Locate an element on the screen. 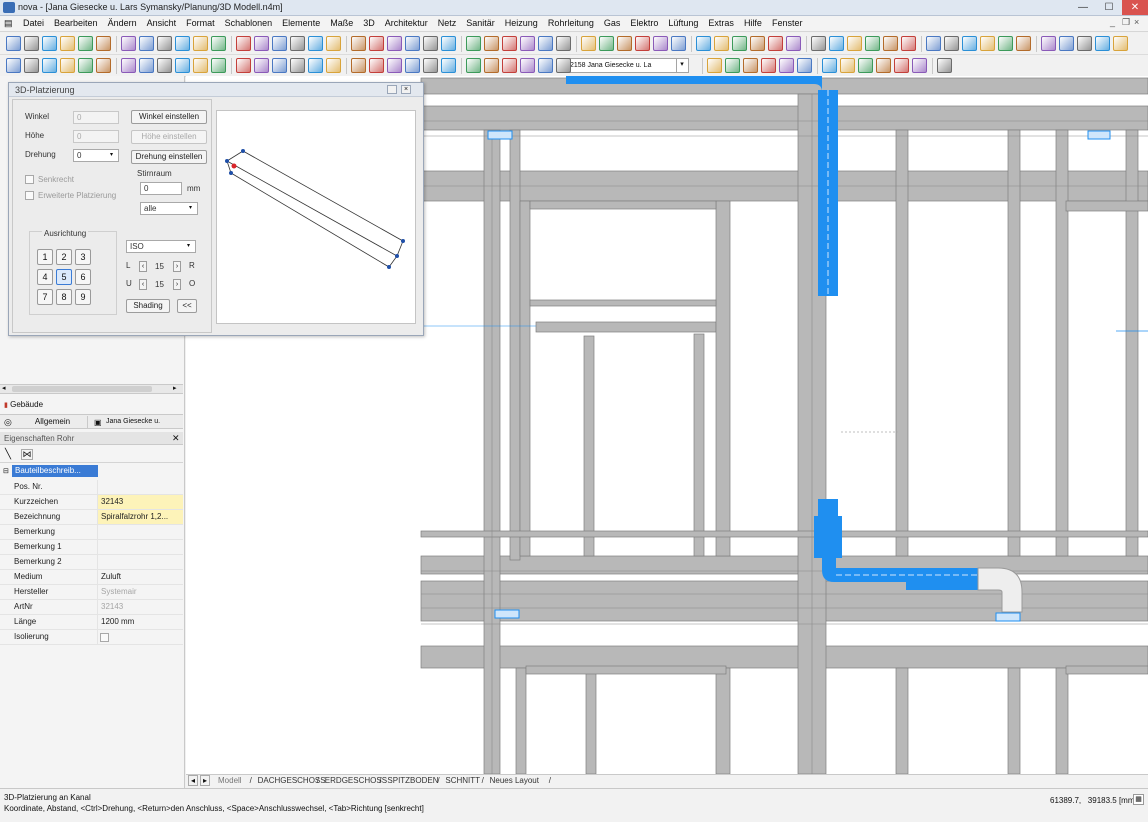 The width and height of the screenshot is (1148, 822). property-value: Zuluft is located at coordinates (140, 577).